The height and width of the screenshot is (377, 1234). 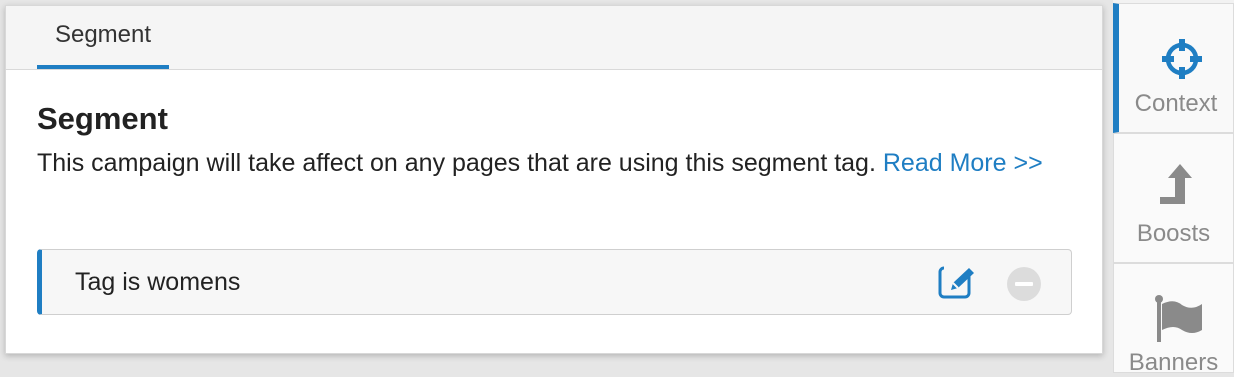 What do you see at coordinates (554, 282) in the screenshot?
I see `tag-condition-row: Tag is womens` at bounding box center [554, 282].